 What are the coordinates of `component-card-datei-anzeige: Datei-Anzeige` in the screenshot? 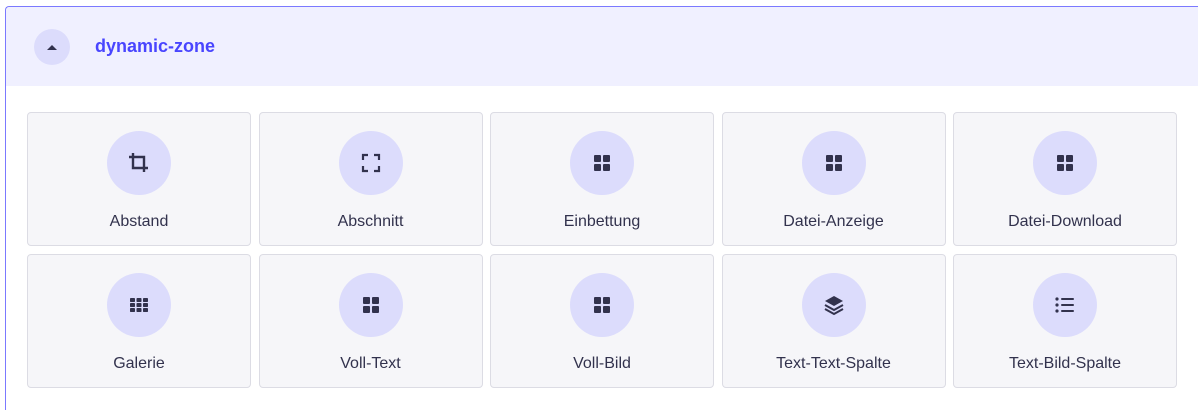 It's located at (833, 179).